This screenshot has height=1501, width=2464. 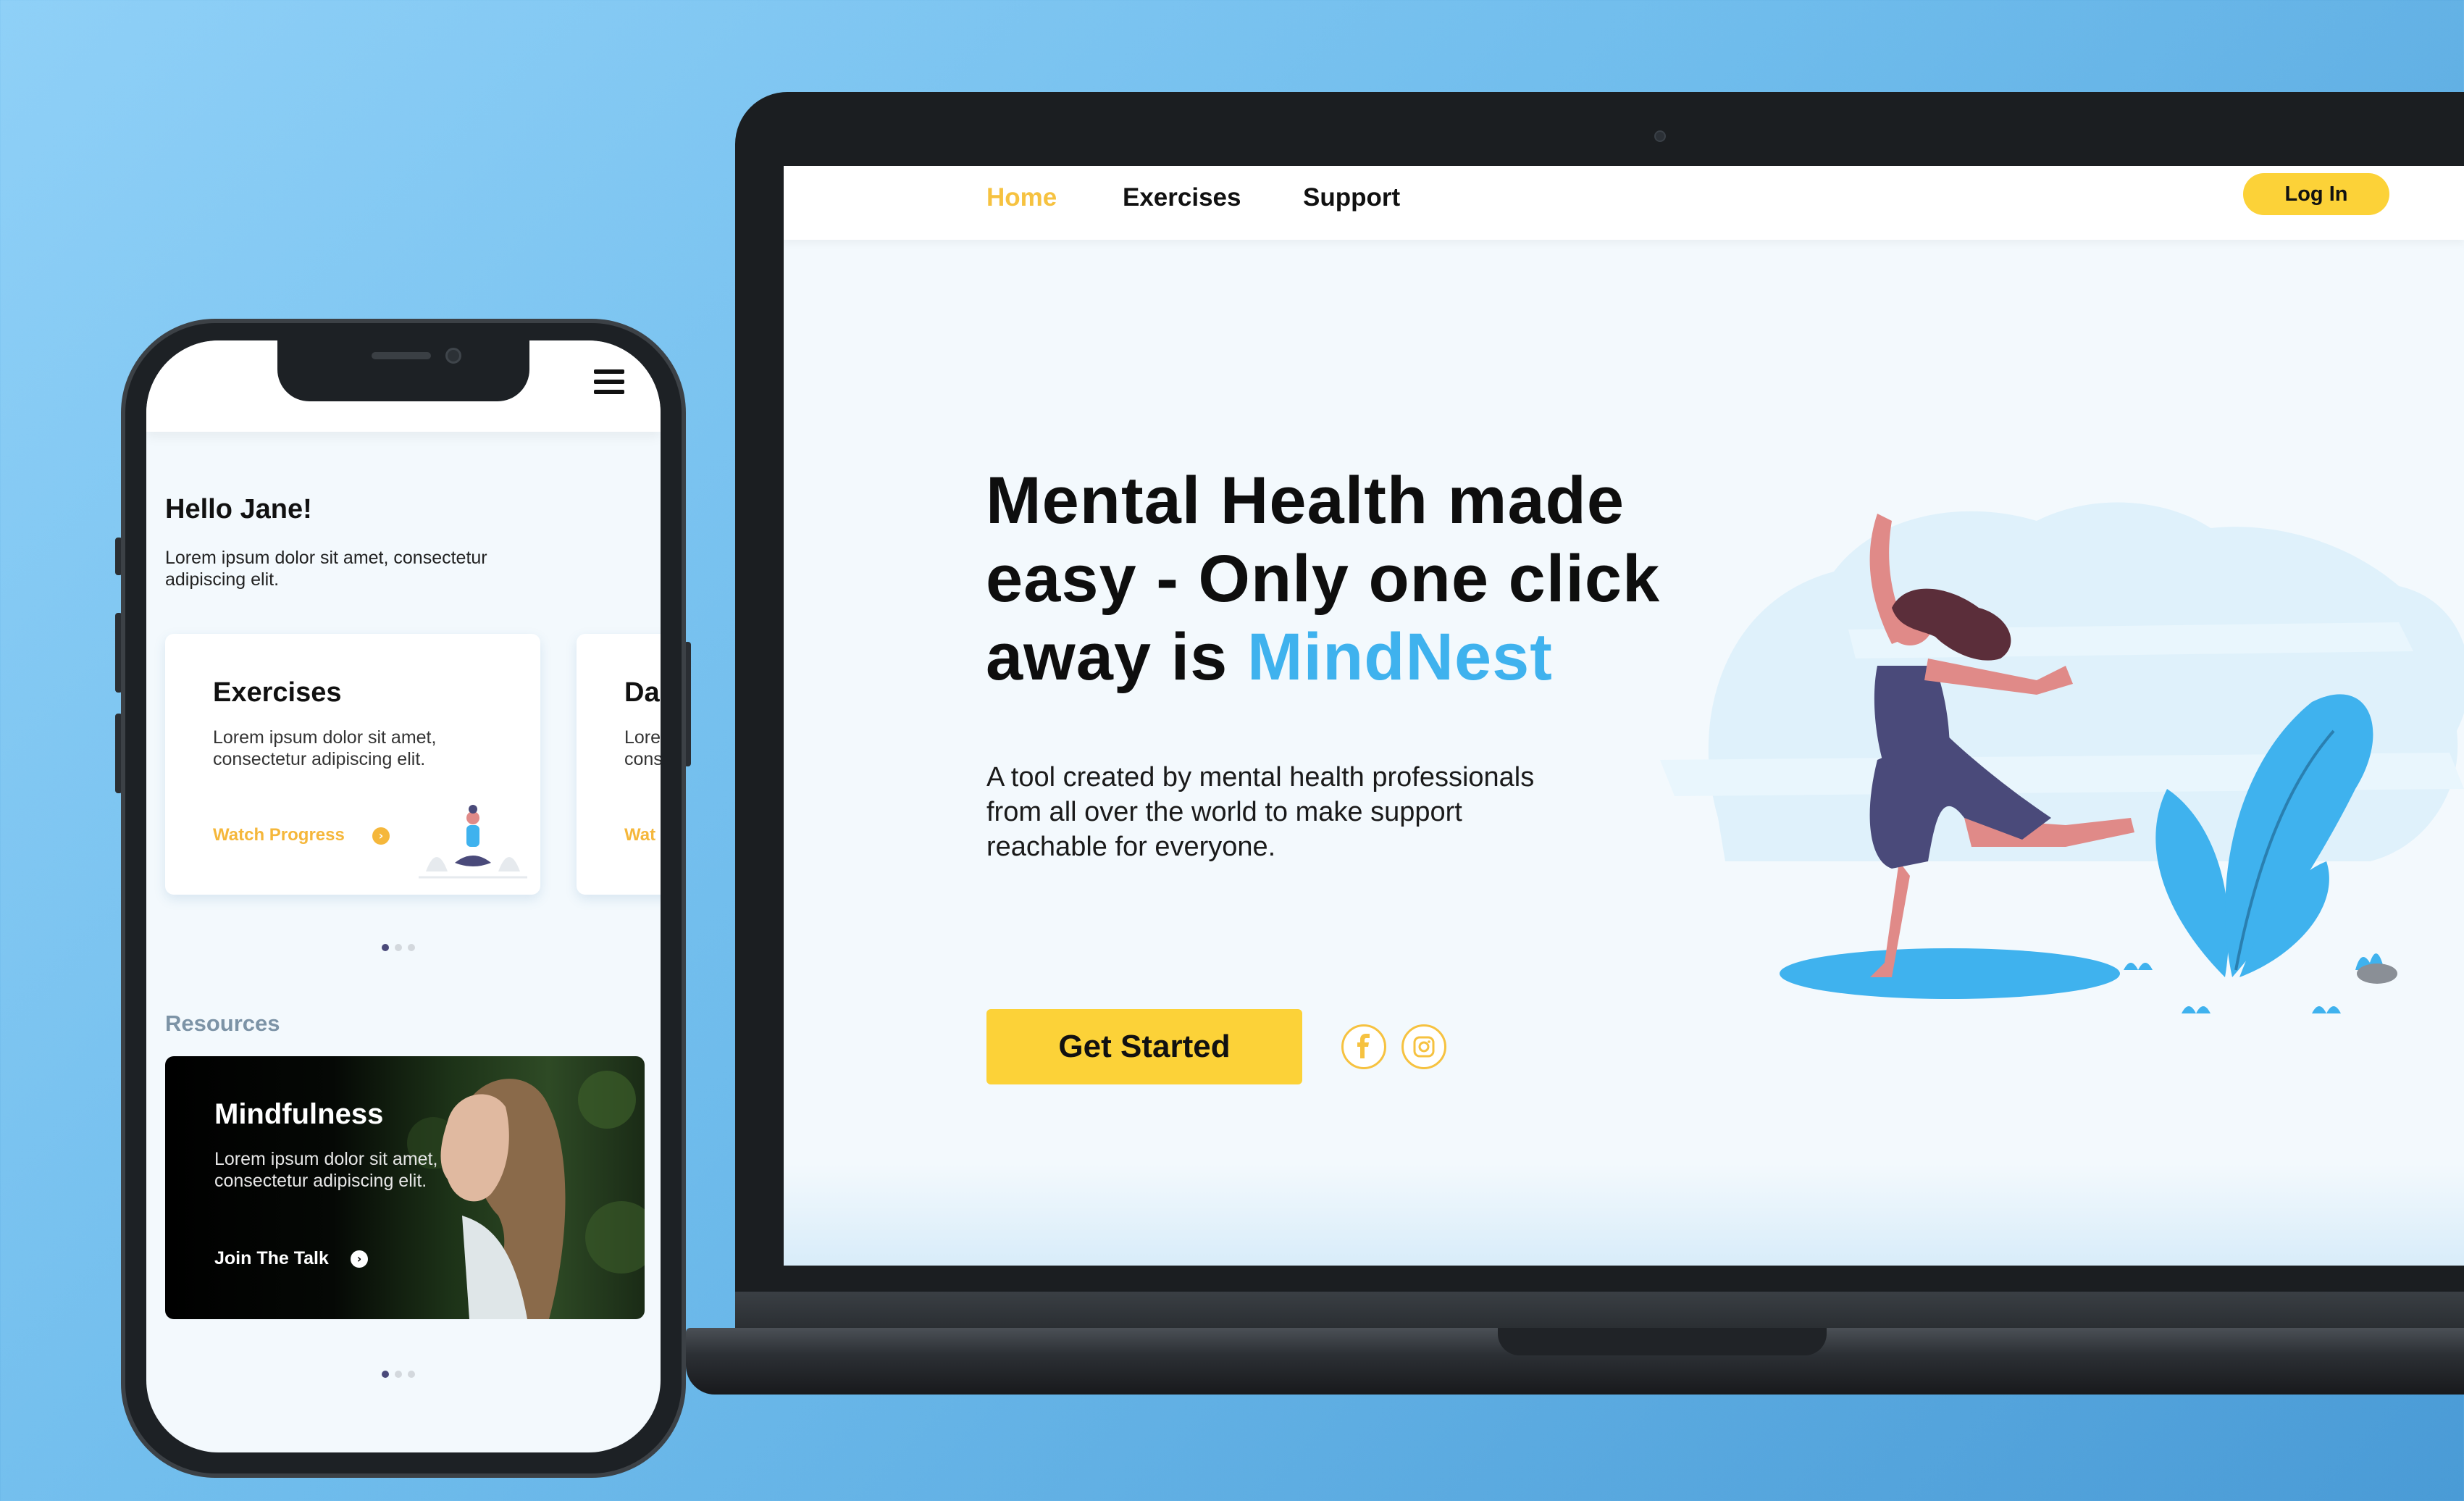 I want to click on resource-title: Mindfulness, so click(x=299, y=1114).